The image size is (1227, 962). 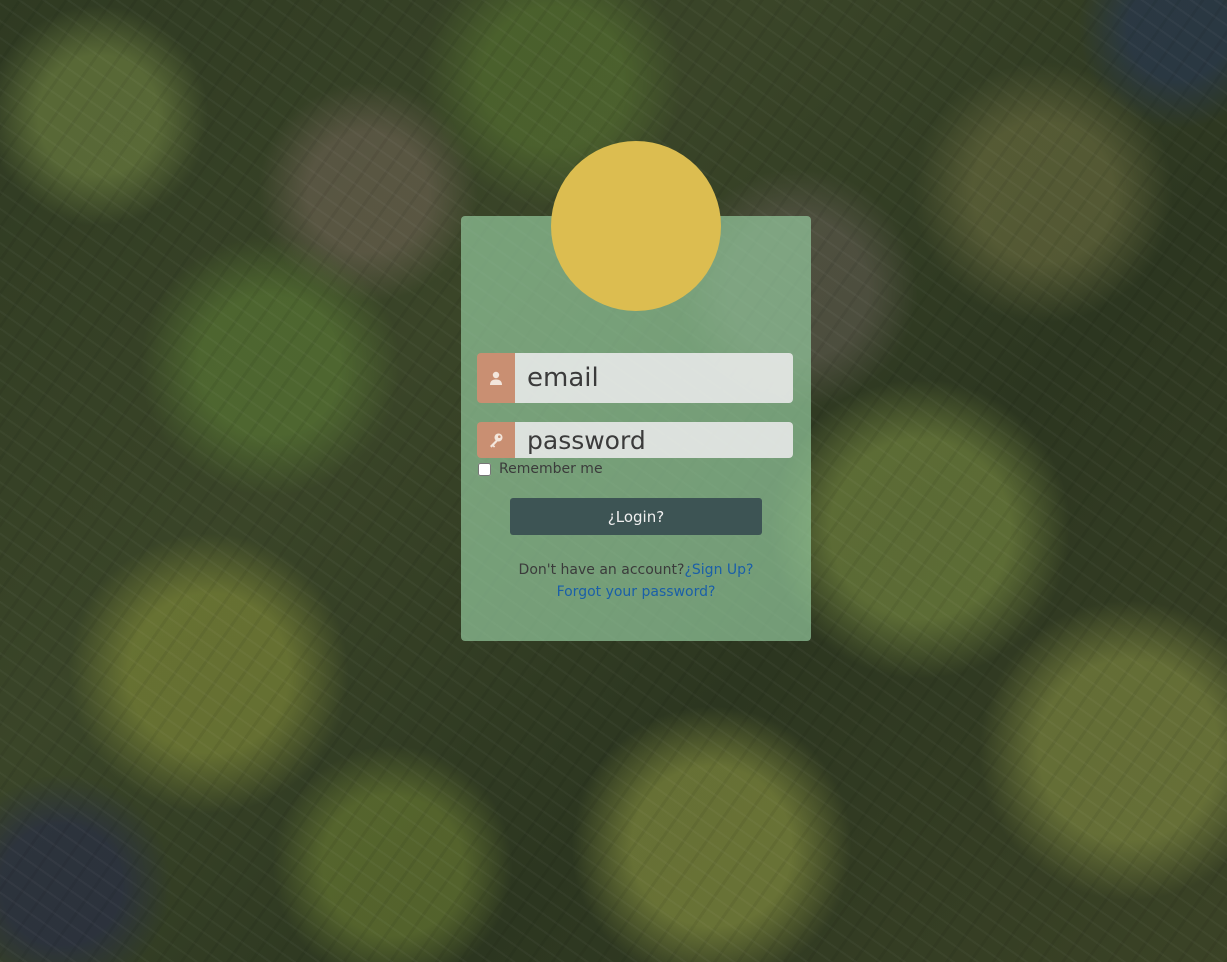 I want to click on forgot-password-row: Forgot your password?, so click(x=636, y=592).